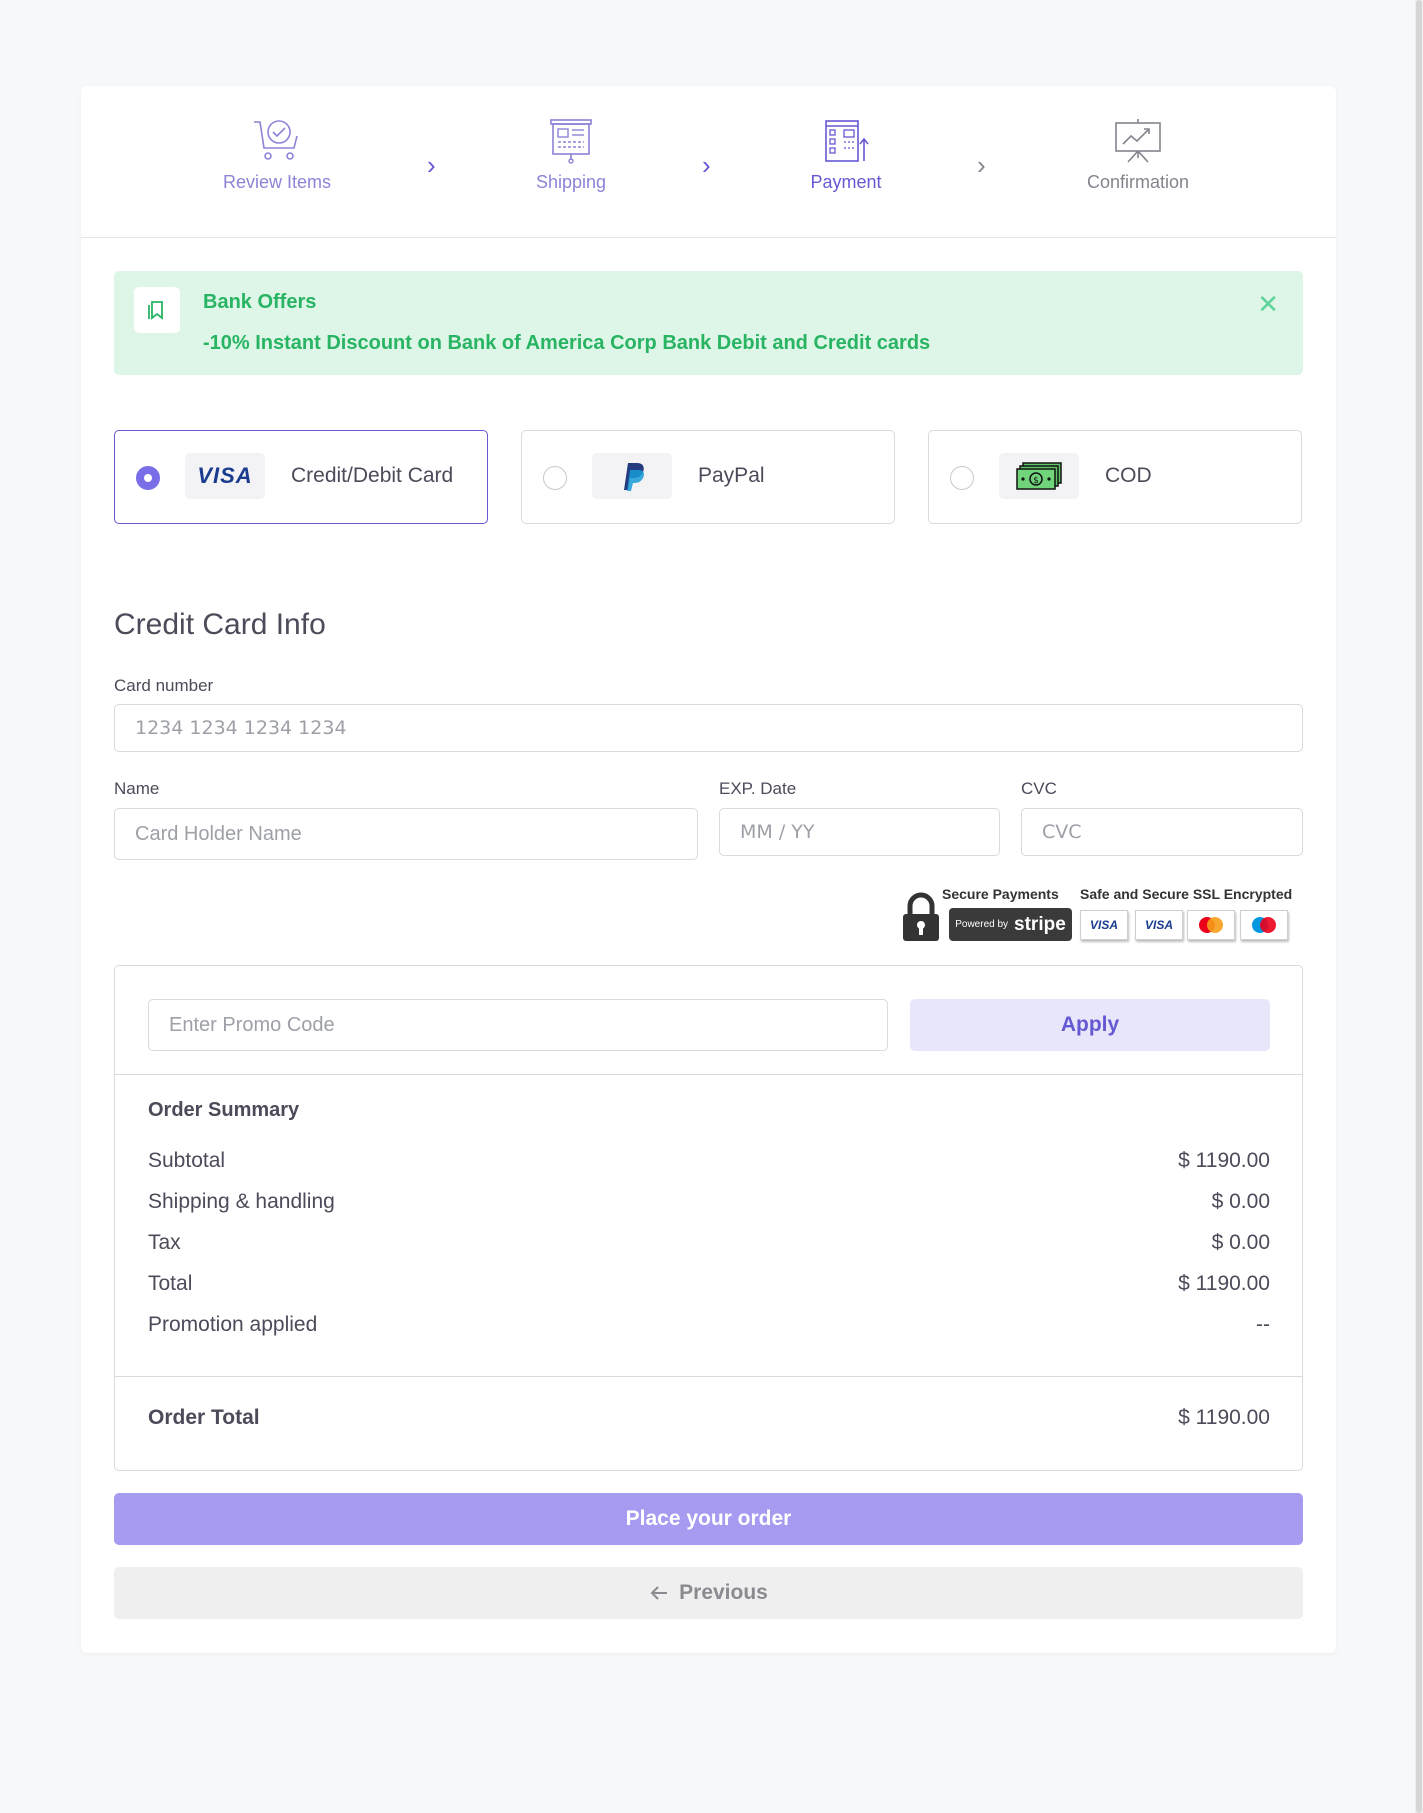  Describe the element at coordinates (518, 1025) in the screenshot. I see `promo-code-input` at that location.